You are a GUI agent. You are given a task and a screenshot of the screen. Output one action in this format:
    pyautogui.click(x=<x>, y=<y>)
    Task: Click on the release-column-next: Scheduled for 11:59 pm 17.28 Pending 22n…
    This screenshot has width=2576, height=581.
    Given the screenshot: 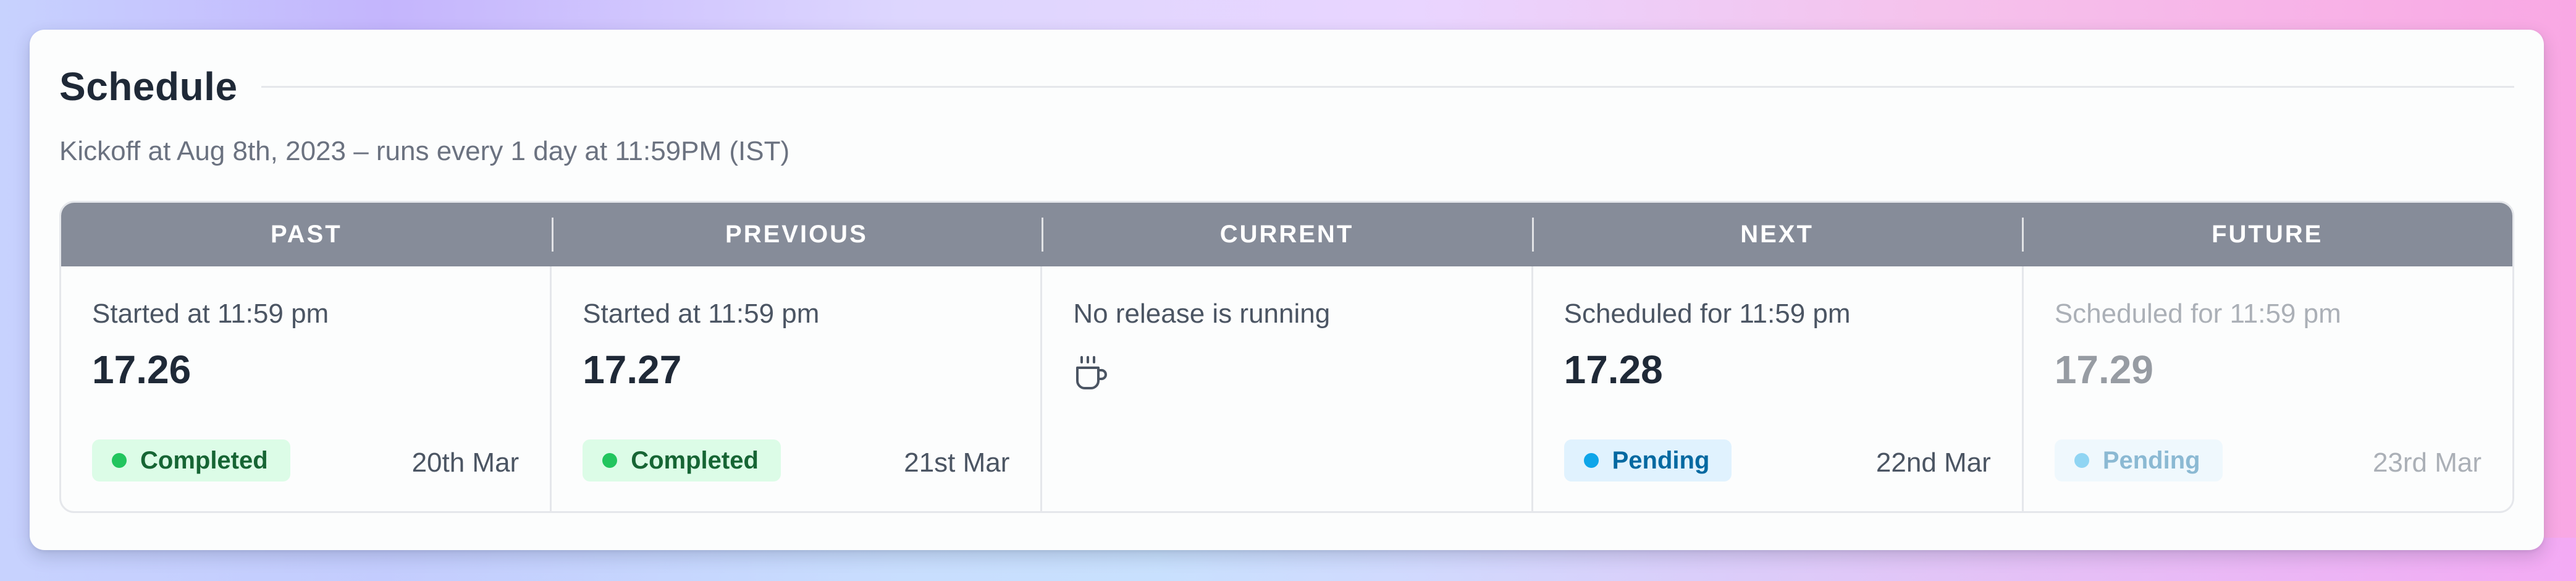 What is the action you would take?
    pyautogui.click(x=1776, y=389)
    